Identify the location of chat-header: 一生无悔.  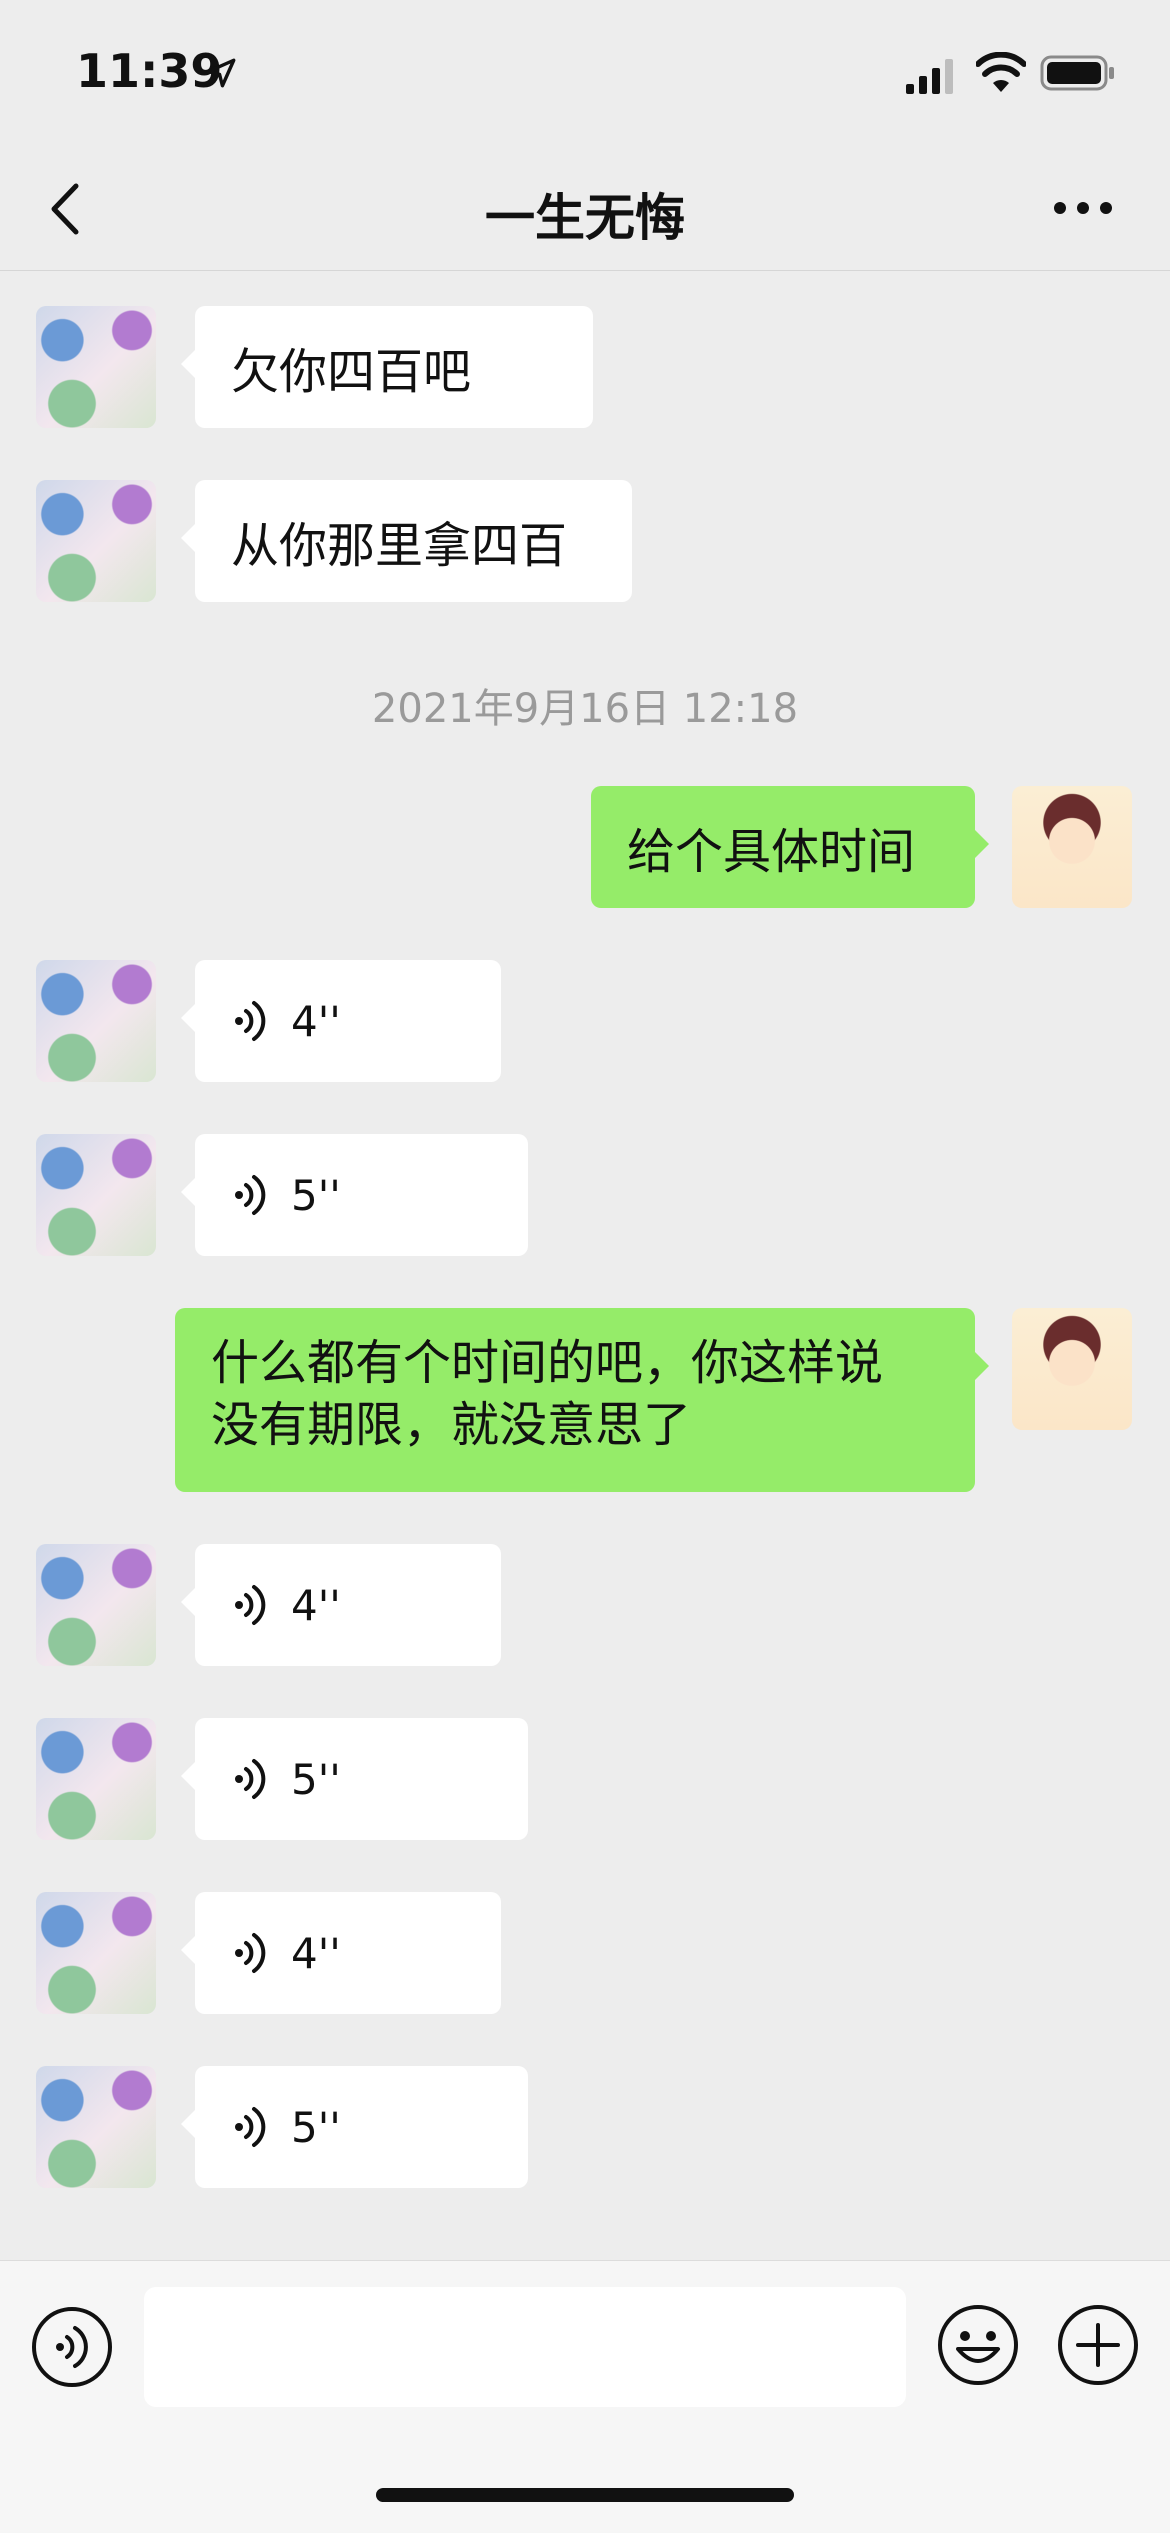
(585, 210).